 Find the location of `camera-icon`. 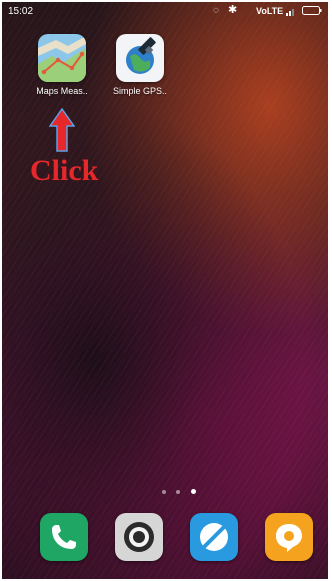

camera-icon is located at coordinates (139, 537).